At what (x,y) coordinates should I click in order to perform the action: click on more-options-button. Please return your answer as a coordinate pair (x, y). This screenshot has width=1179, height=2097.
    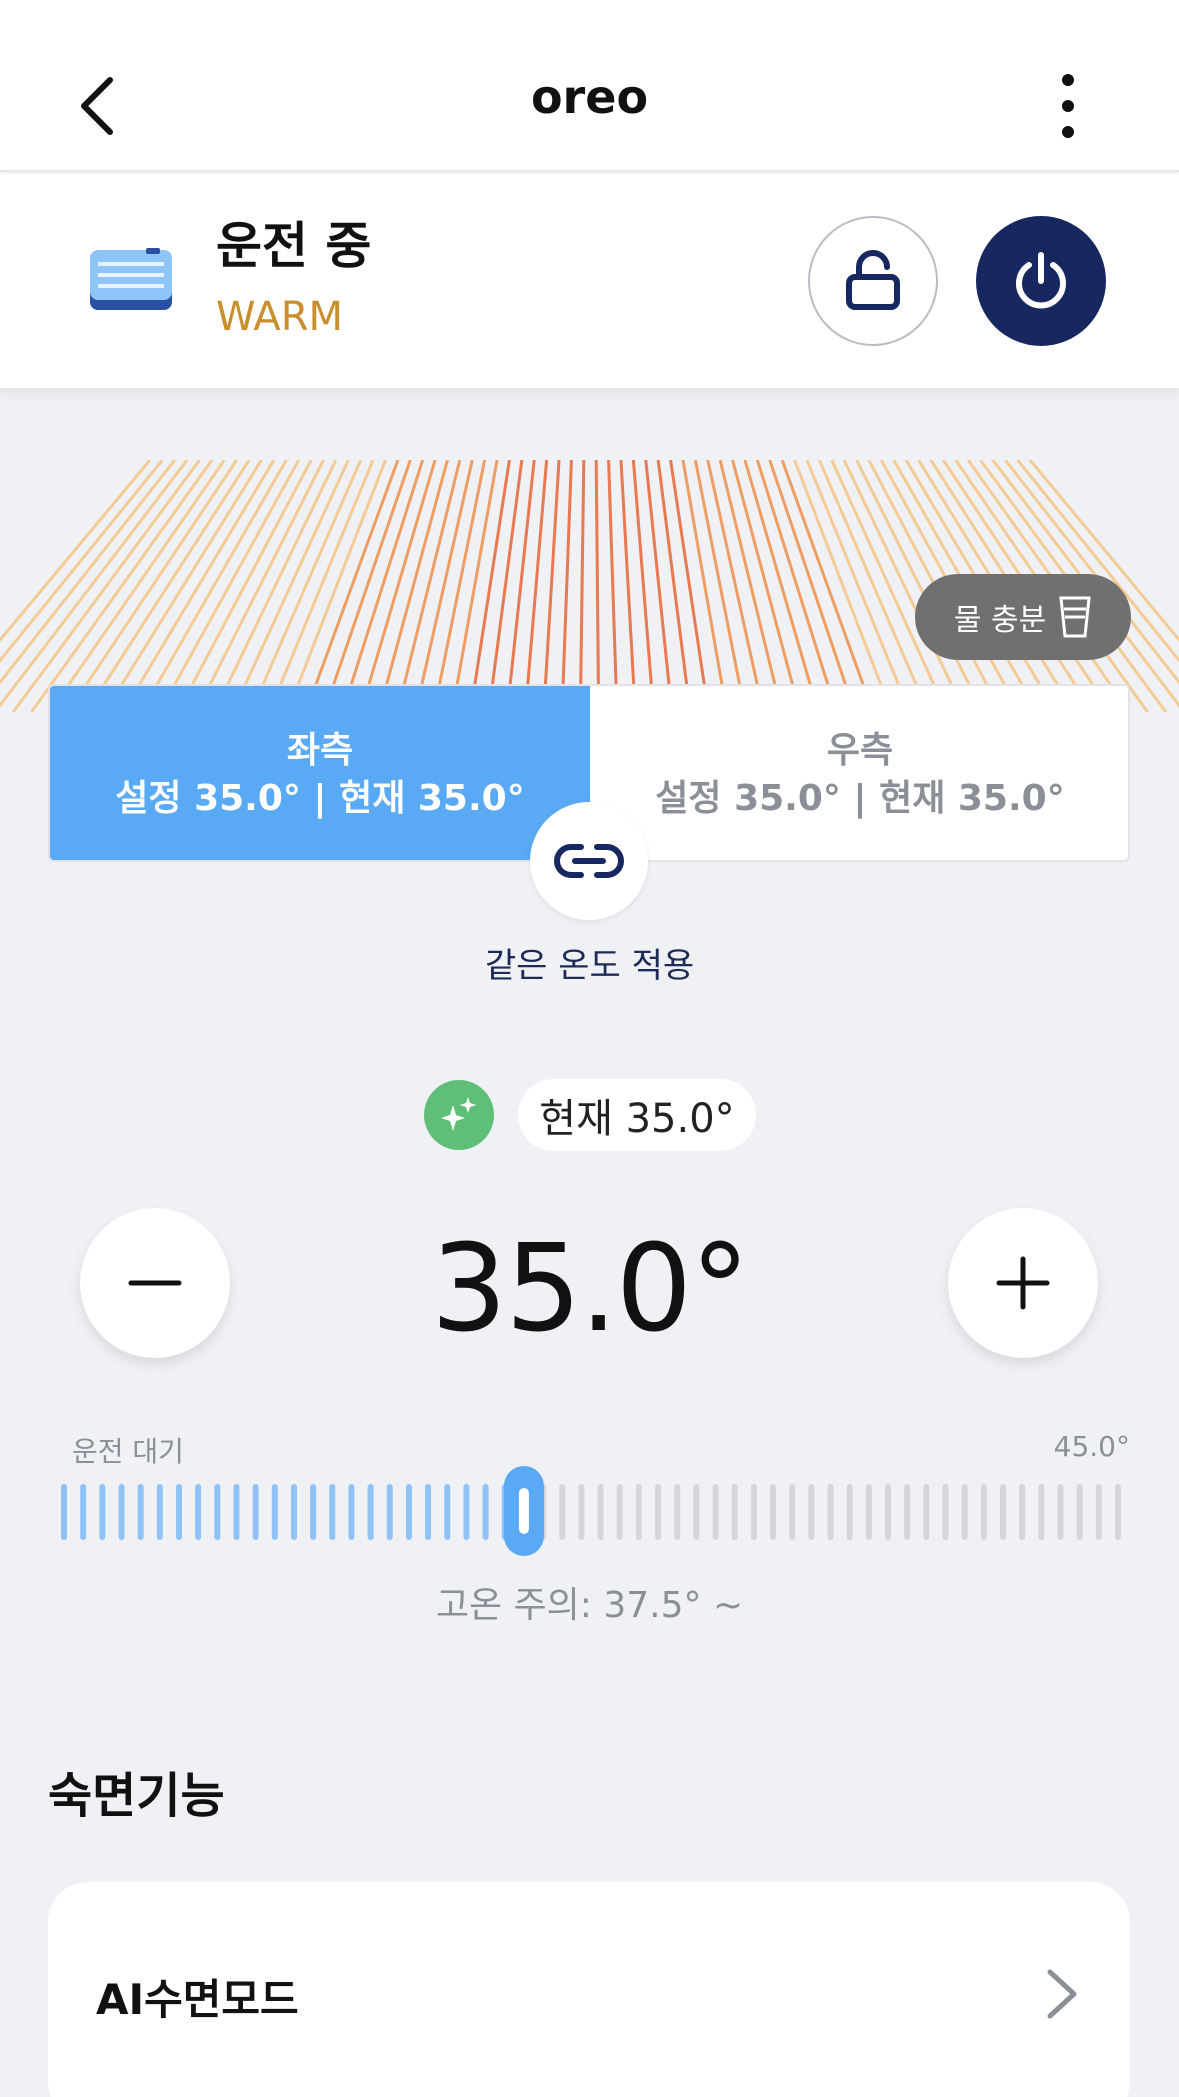
    Looking at the image, I should click on (1070, 105).